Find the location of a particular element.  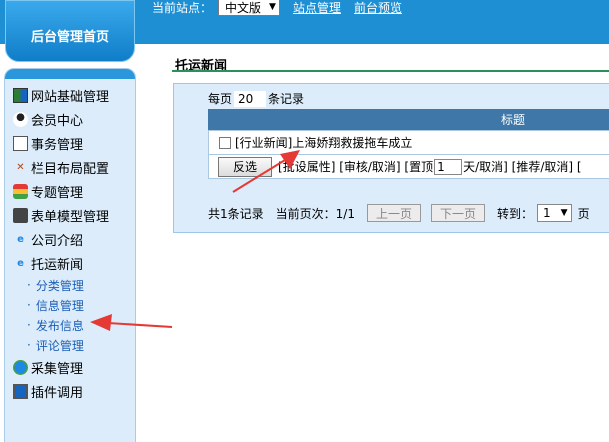

annotation-arrows is located at coordinates (195, 240).